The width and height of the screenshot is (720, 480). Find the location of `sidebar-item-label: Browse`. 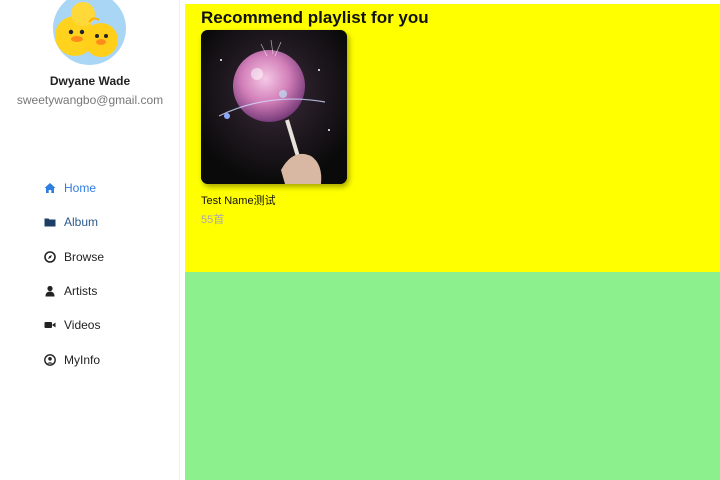

sidebar-item-label: Browse is located at coordinates (84, 256).